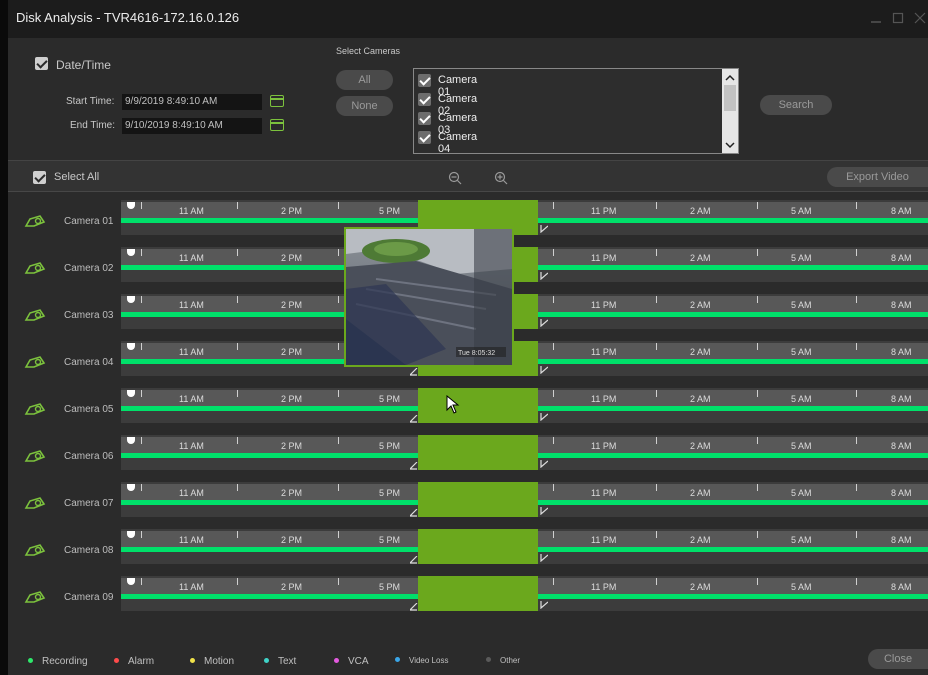  What do you see at coordinates (134, 661) in the screenshot?
I see `legend-item: Alarm` at bounding box center [134, 661].